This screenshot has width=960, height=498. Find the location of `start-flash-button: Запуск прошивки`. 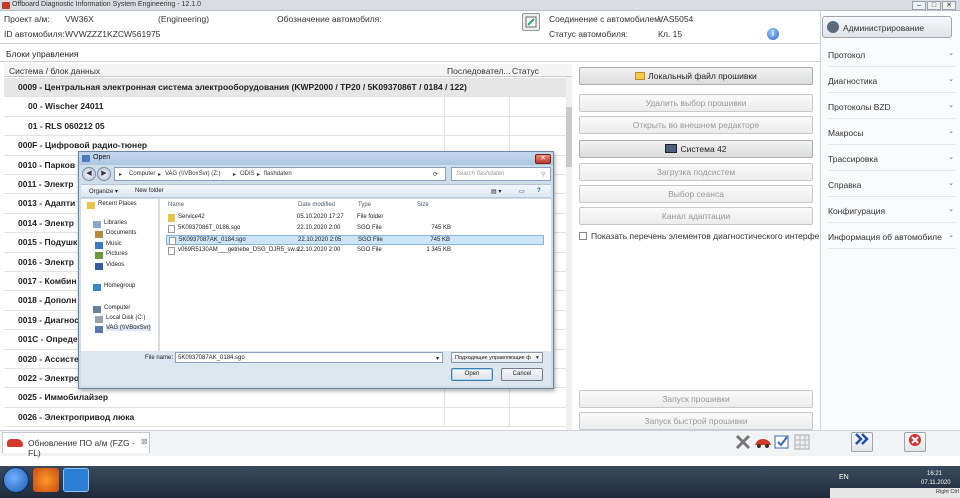

start-flash-button: Запуск прошивки is located at coordinates (696, 399).